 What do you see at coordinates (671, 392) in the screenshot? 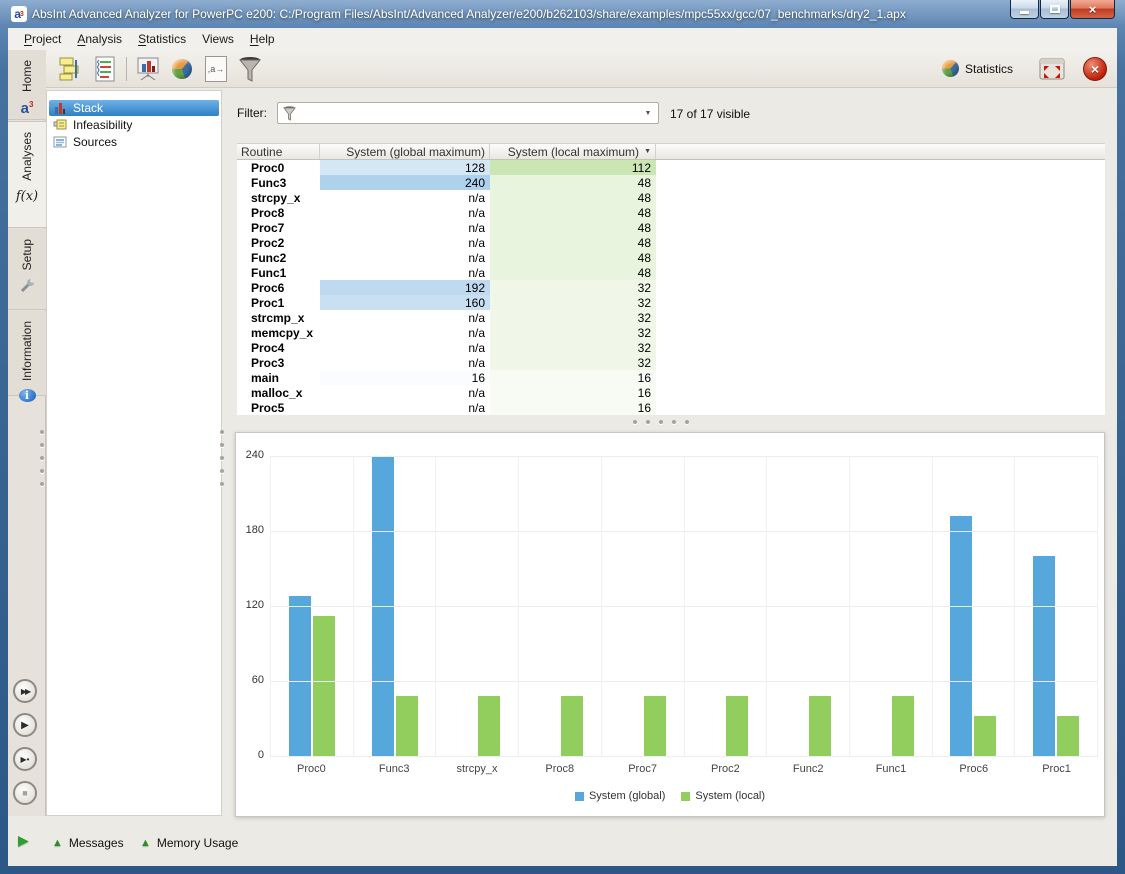
I see `table-row: malloc_x n/a 16` at bounding box center [671, 392].